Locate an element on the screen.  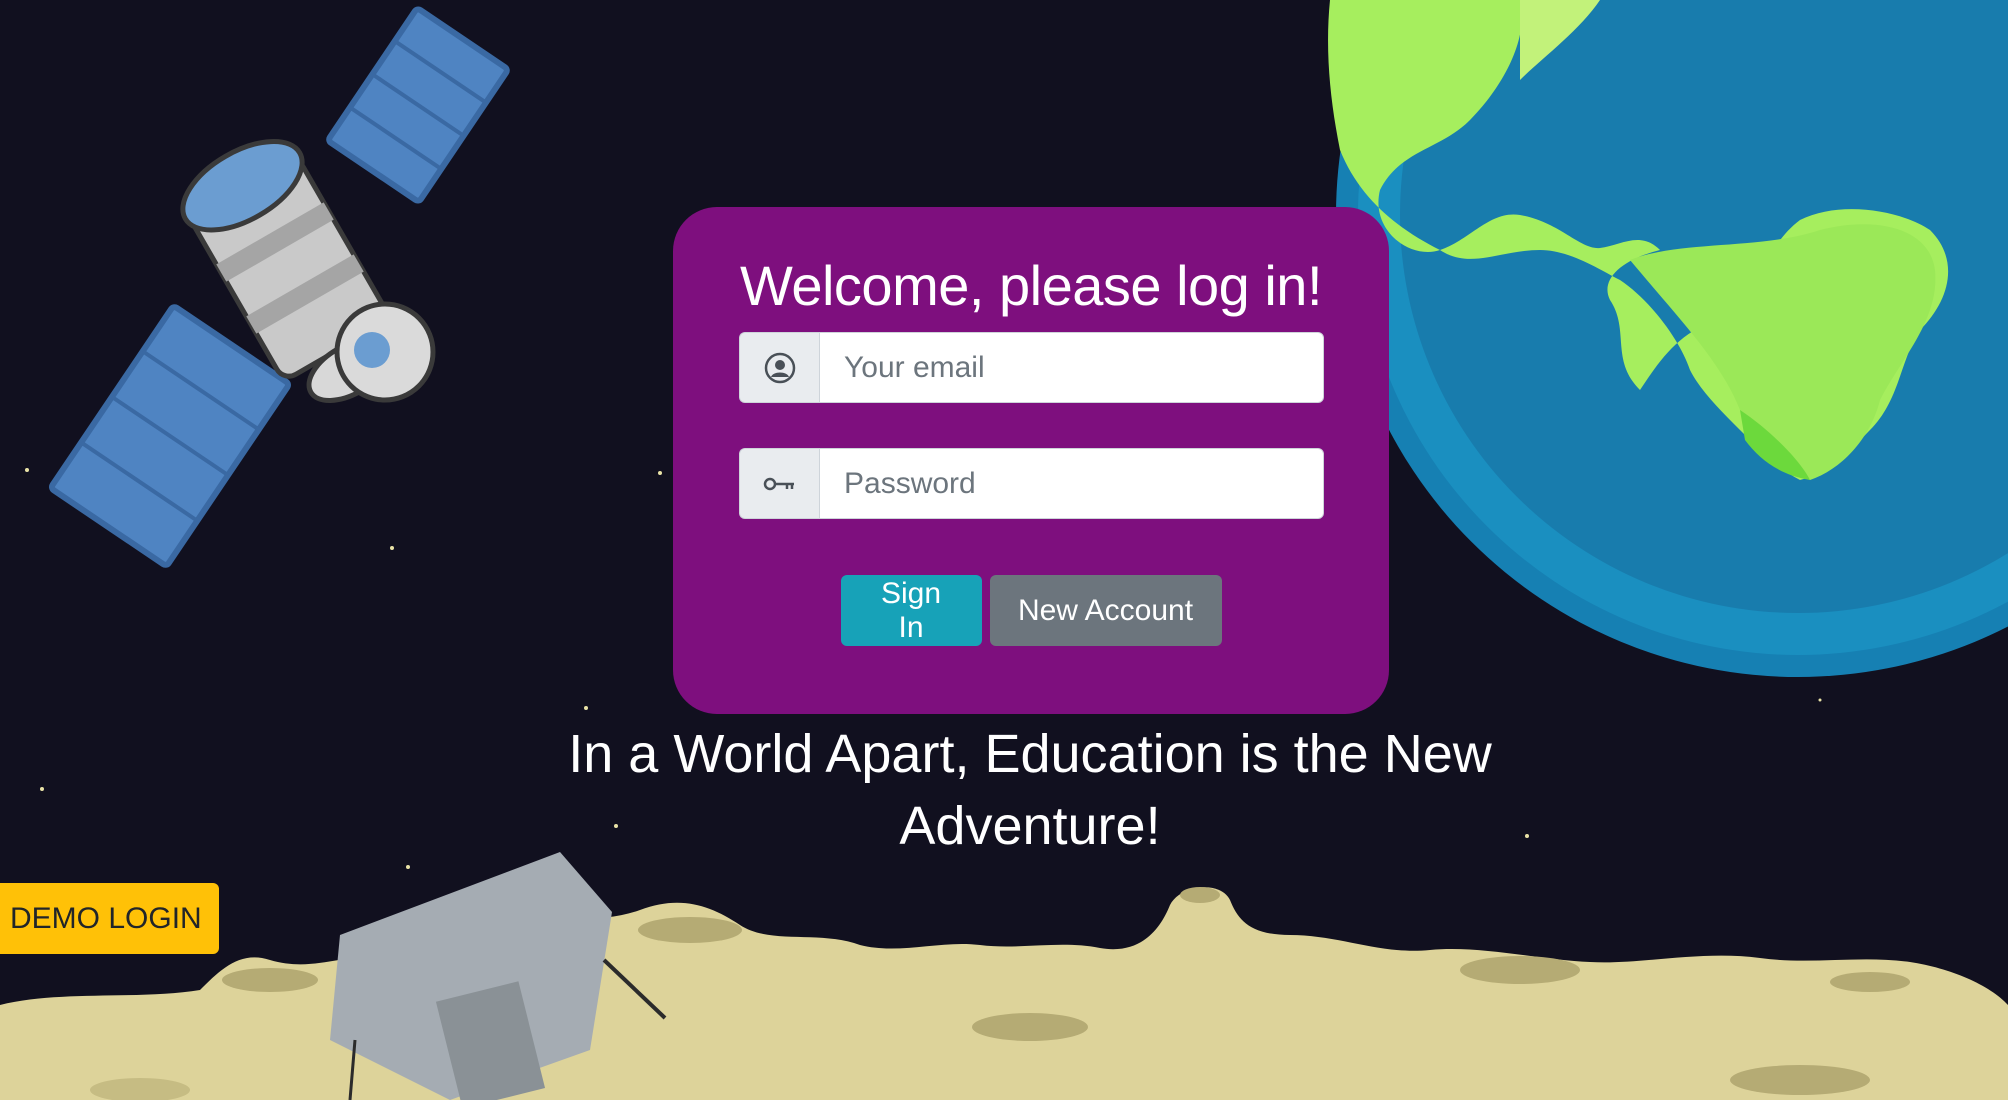
login-title: Welcome, please log in! is located at coordinates (1031, 285).